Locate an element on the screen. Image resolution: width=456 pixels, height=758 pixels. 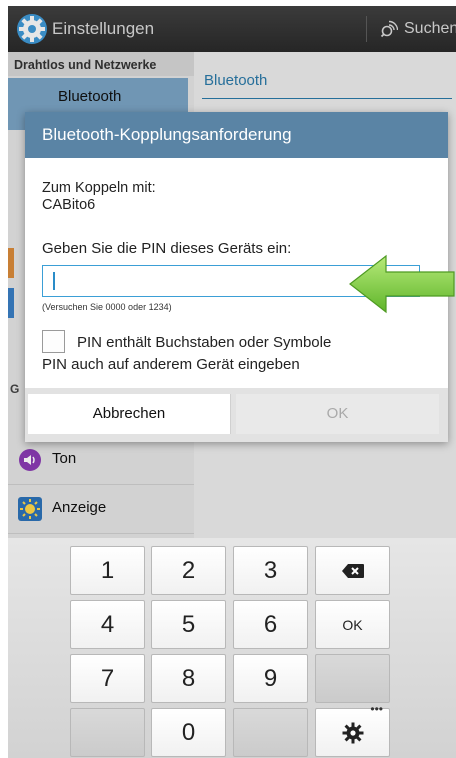
keypad-settings-key: ••• is located at coordinates (352, 730).